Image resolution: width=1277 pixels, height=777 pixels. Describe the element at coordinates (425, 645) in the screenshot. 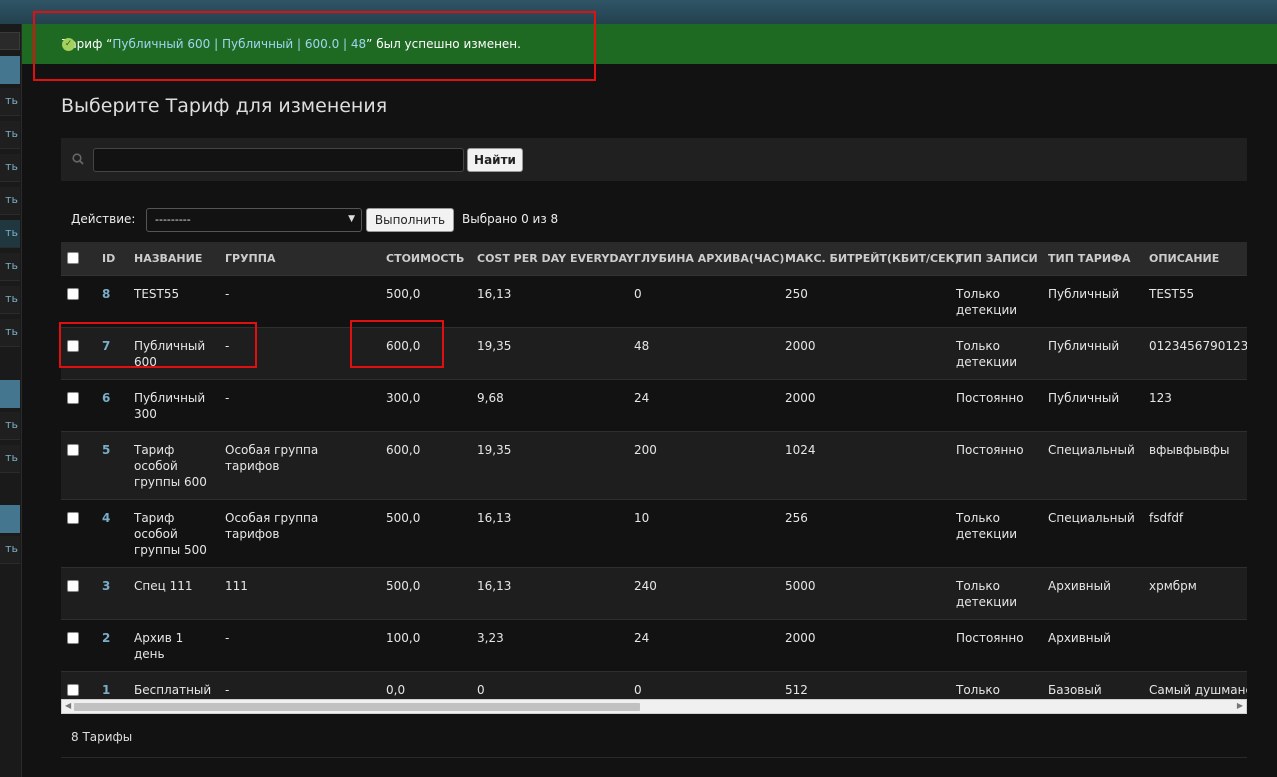

I see `table-cell: 100,0` at that location.